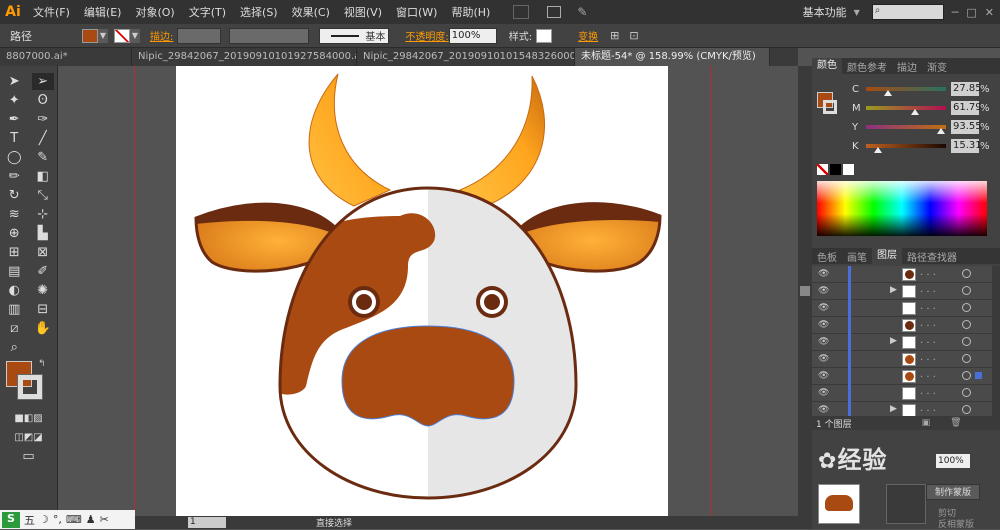  I want to click on tab-color-guide: 颜色参考, so click(867, 66).